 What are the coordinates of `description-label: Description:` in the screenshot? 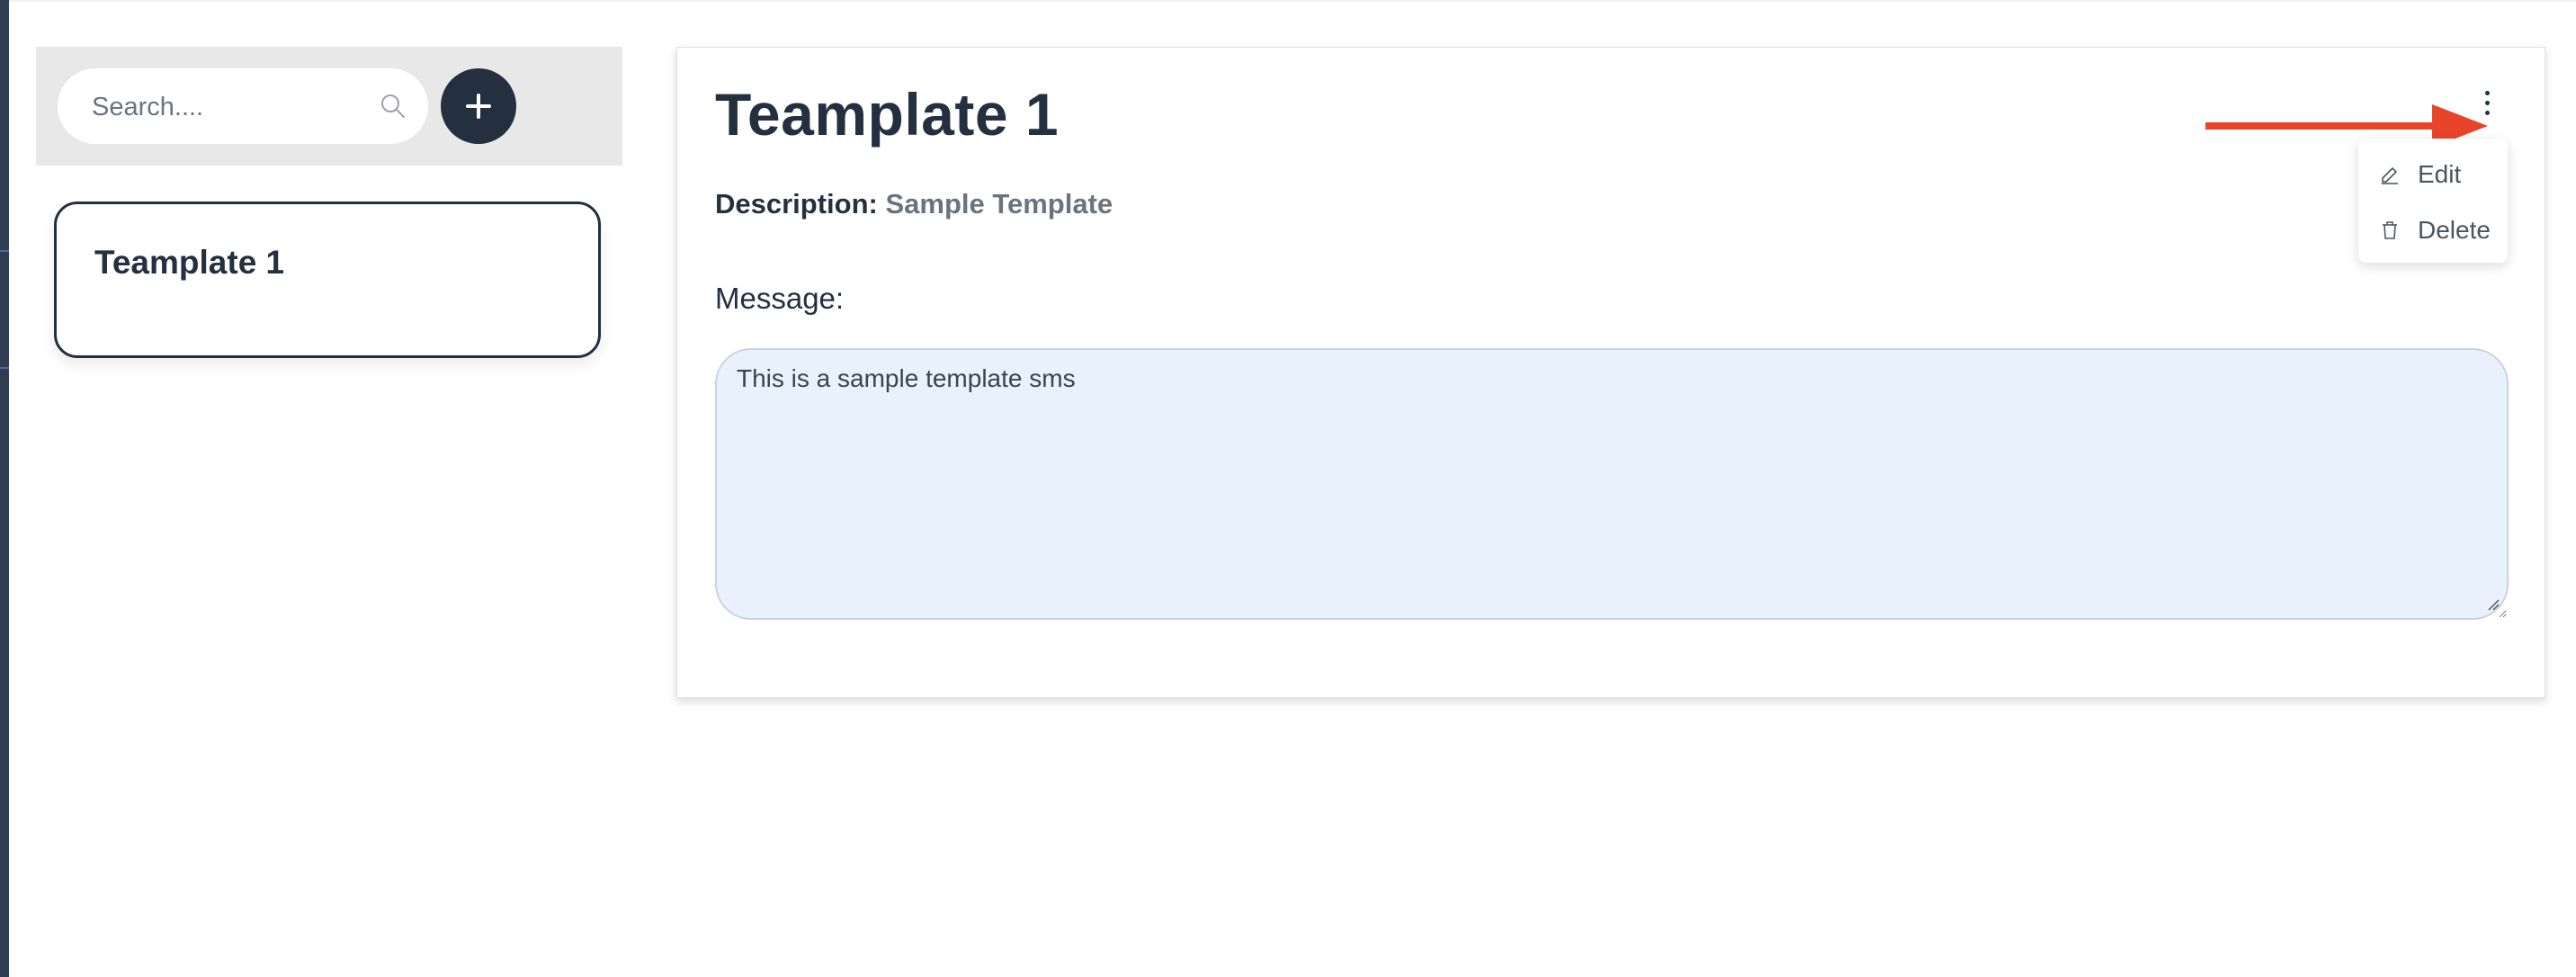 It's located at (796, 204).